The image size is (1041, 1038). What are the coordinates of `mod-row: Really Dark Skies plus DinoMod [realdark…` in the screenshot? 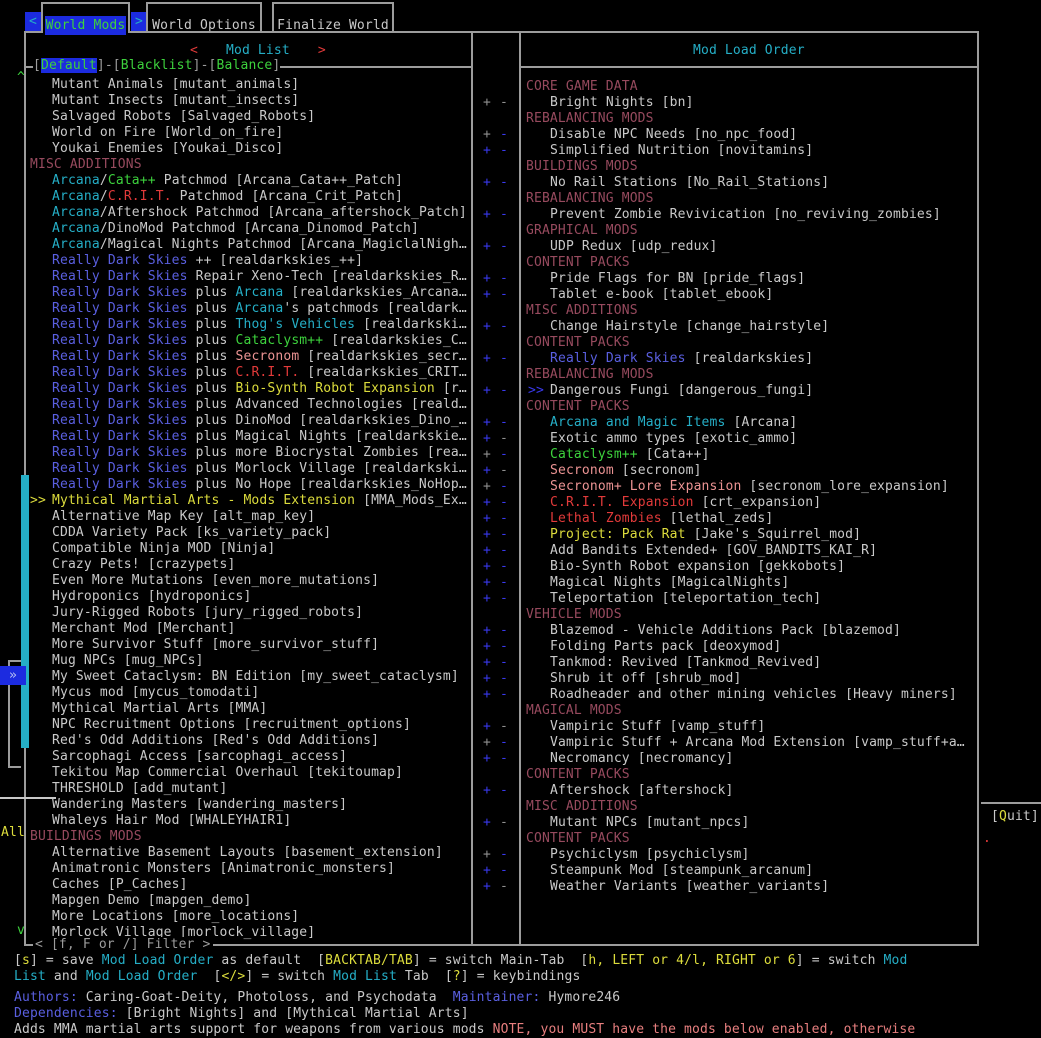 It's located at (248, 421).